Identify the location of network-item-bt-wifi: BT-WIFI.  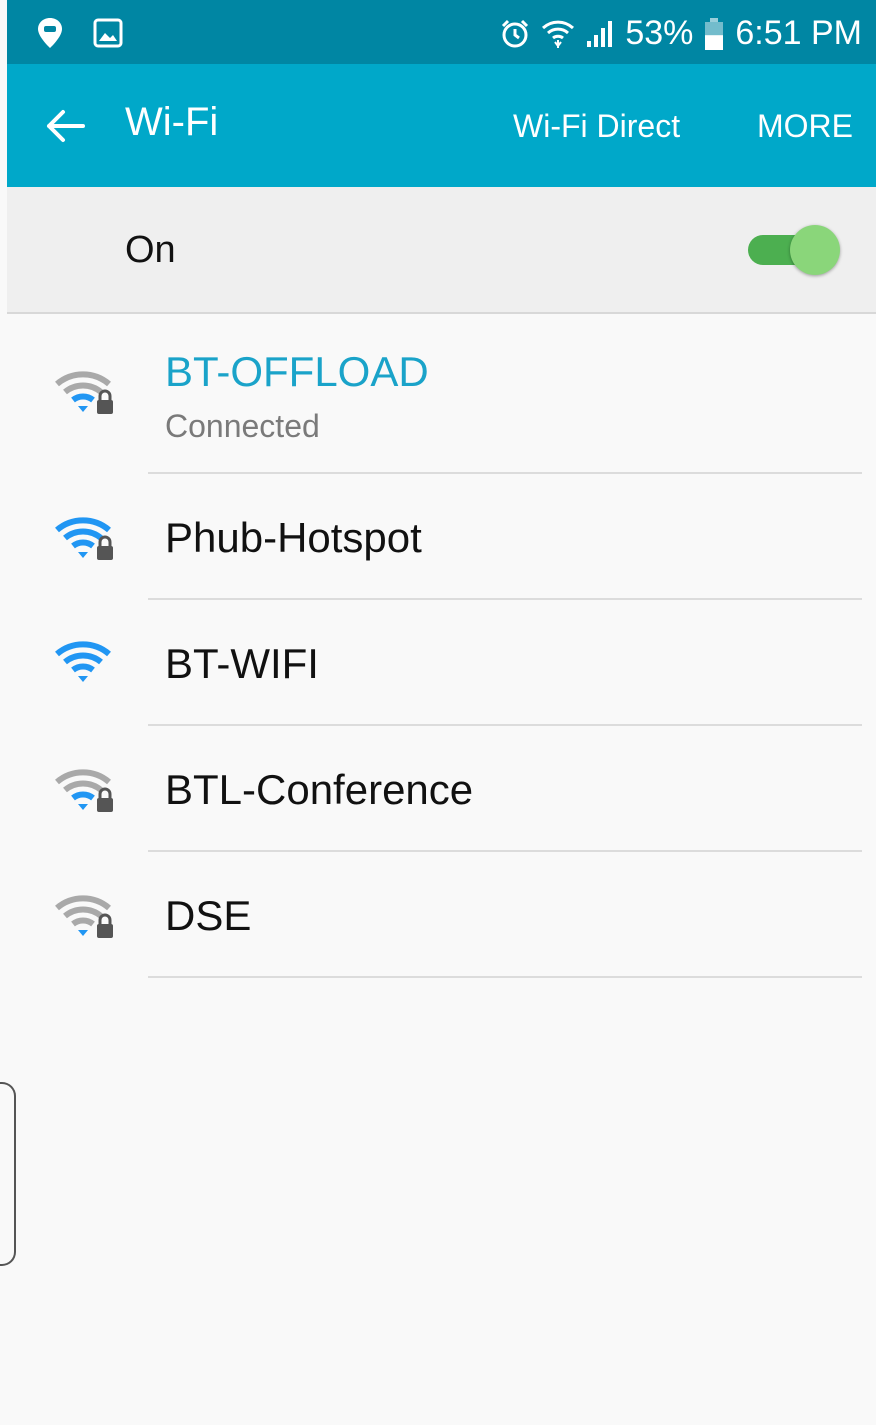
(441, 663).